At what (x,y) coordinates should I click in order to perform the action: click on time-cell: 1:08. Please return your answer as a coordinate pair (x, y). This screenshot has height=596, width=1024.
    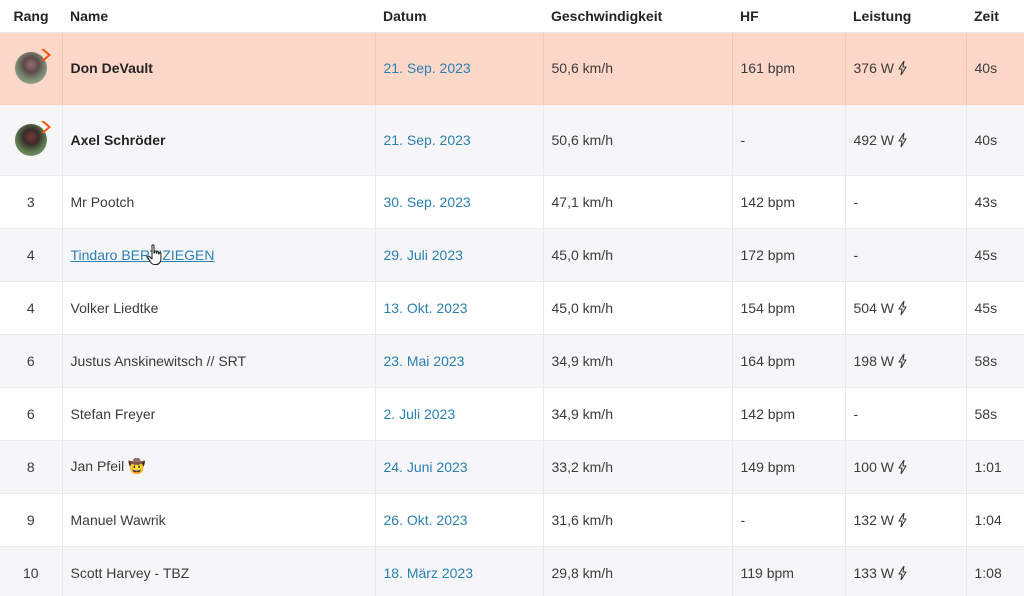
    Looking at the image, I should click on (995, 571).